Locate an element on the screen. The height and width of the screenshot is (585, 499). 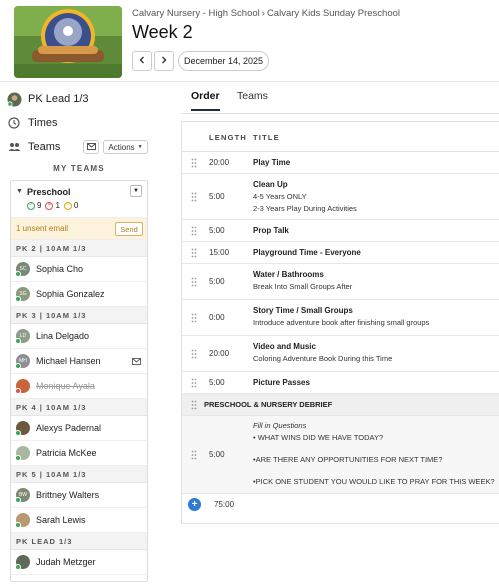
chevron-left-icon is located at coordinates (142, 61).